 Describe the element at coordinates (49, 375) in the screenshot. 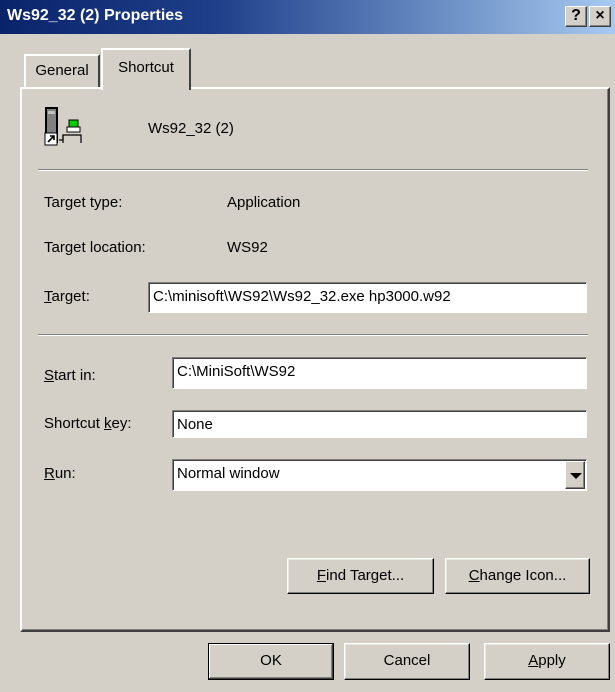

I see `start-in-label-mnemonic: S` at that location.